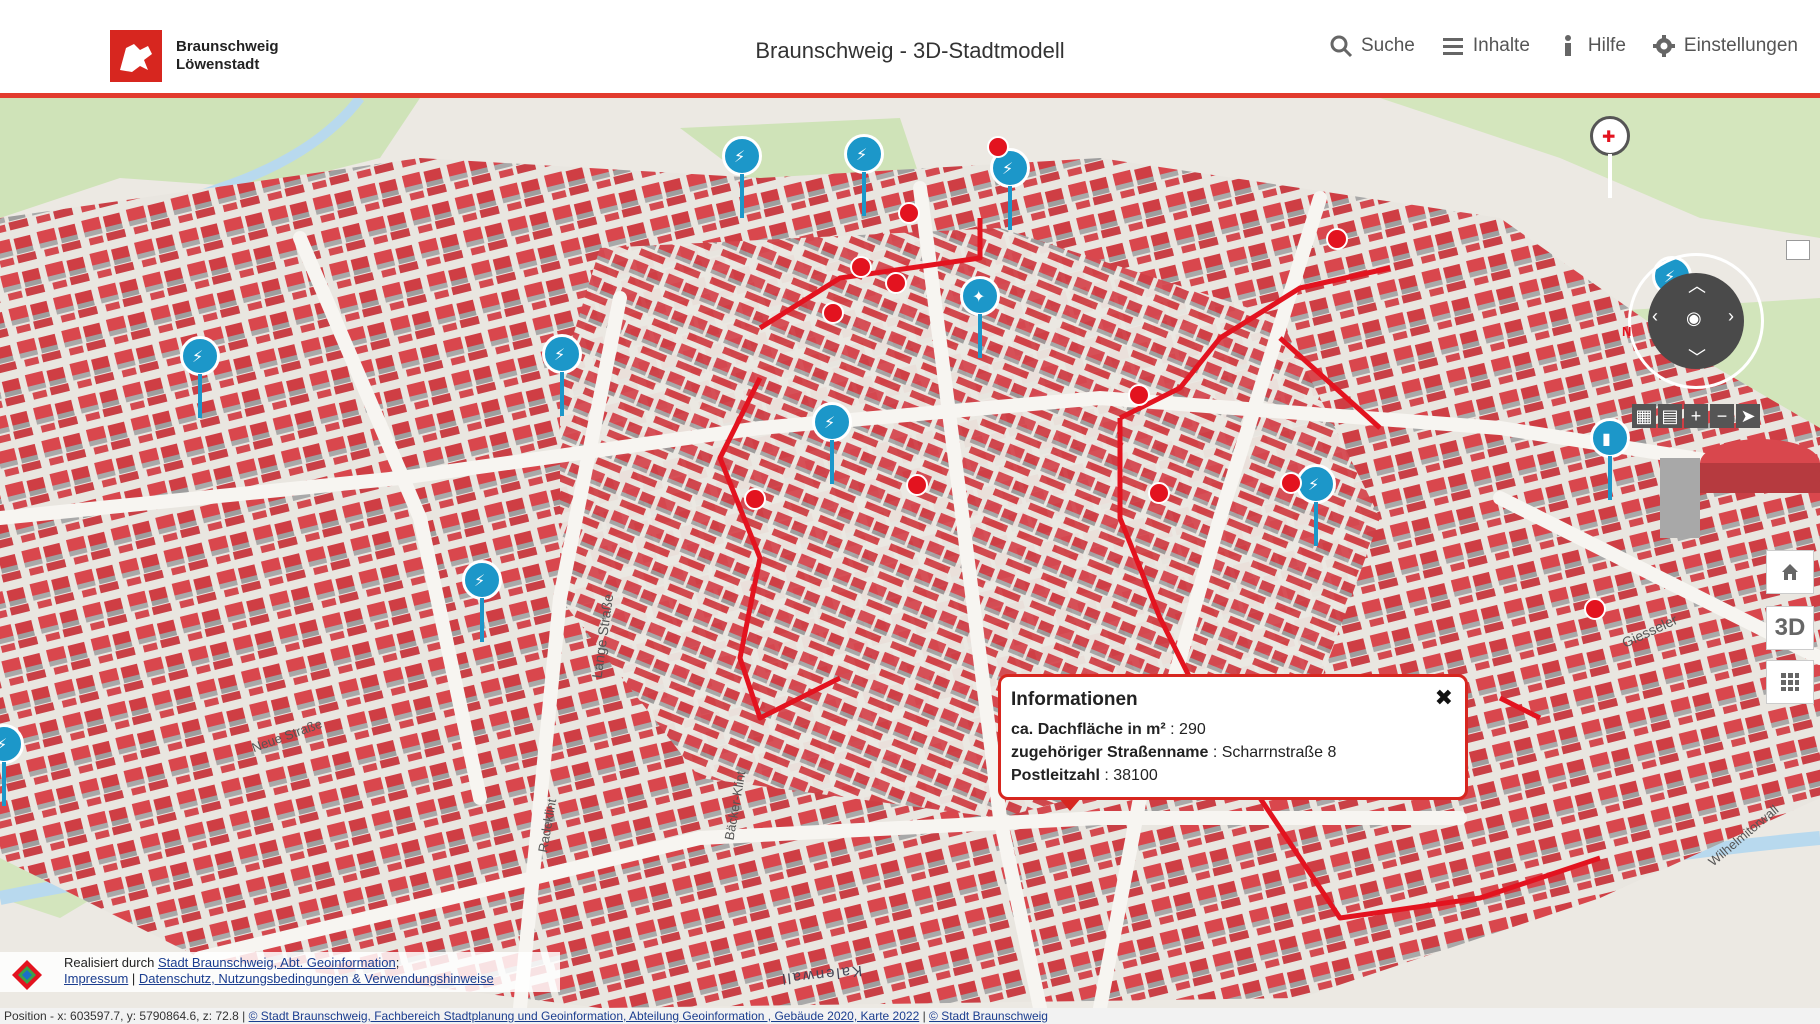 The image size is (1820, 1024). I want to click on popup-row-label: ca. Dachfläche in m², so click(1088, 729).